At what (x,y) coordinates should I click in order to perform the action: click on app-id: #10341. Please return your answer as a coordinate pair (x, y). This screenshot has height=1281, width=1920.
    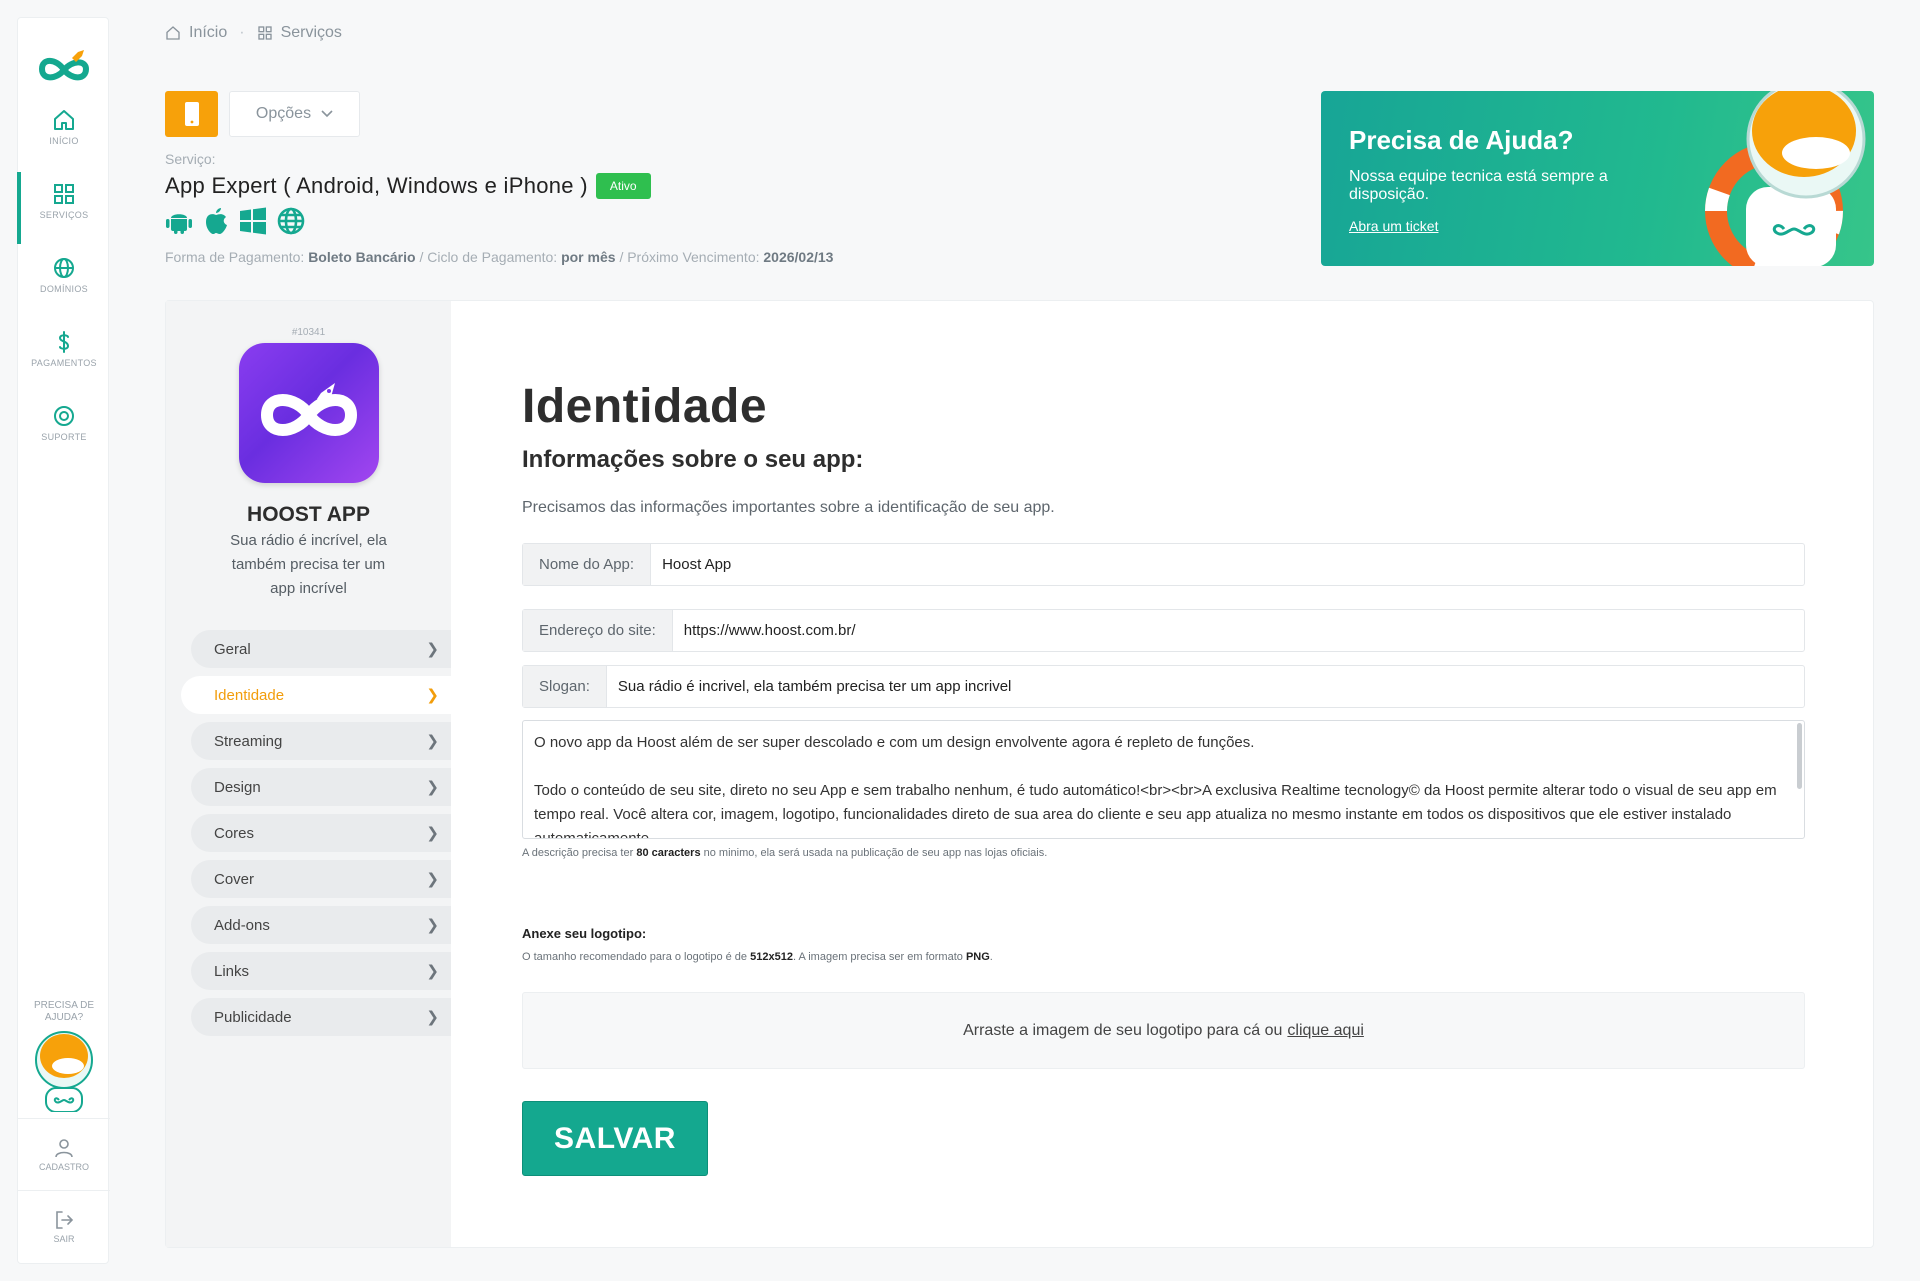
    Looking at the image, I should click on (308, 332).